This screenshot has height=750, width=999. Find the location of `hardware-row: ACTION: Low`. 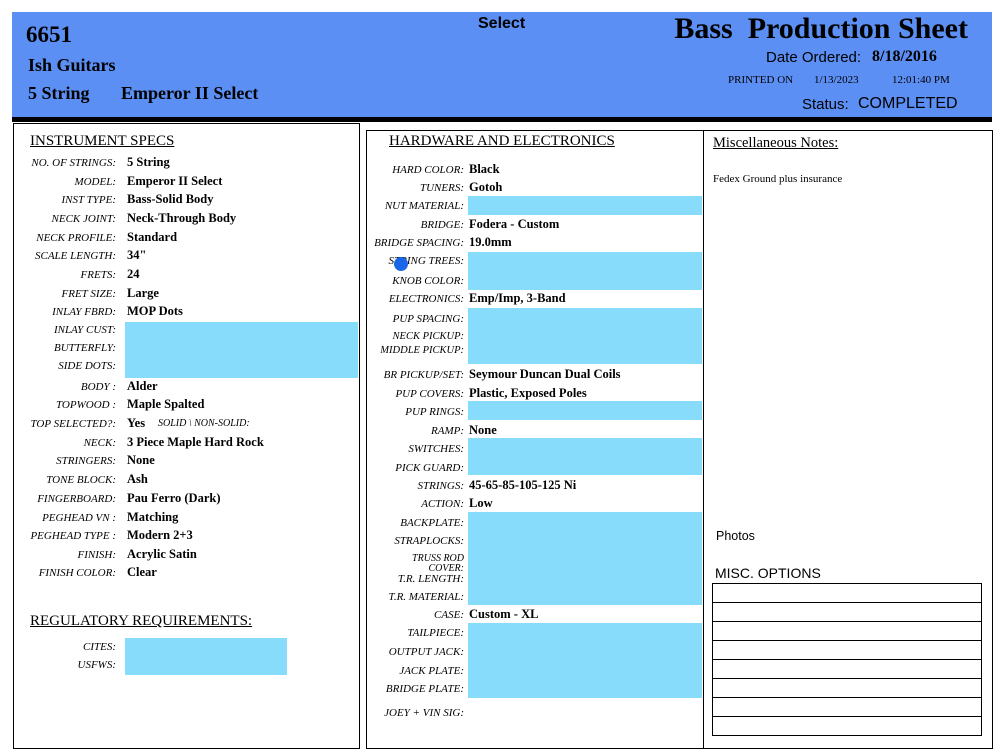

hardware-row: ACTION: Low is located at coordinates (535, 504).